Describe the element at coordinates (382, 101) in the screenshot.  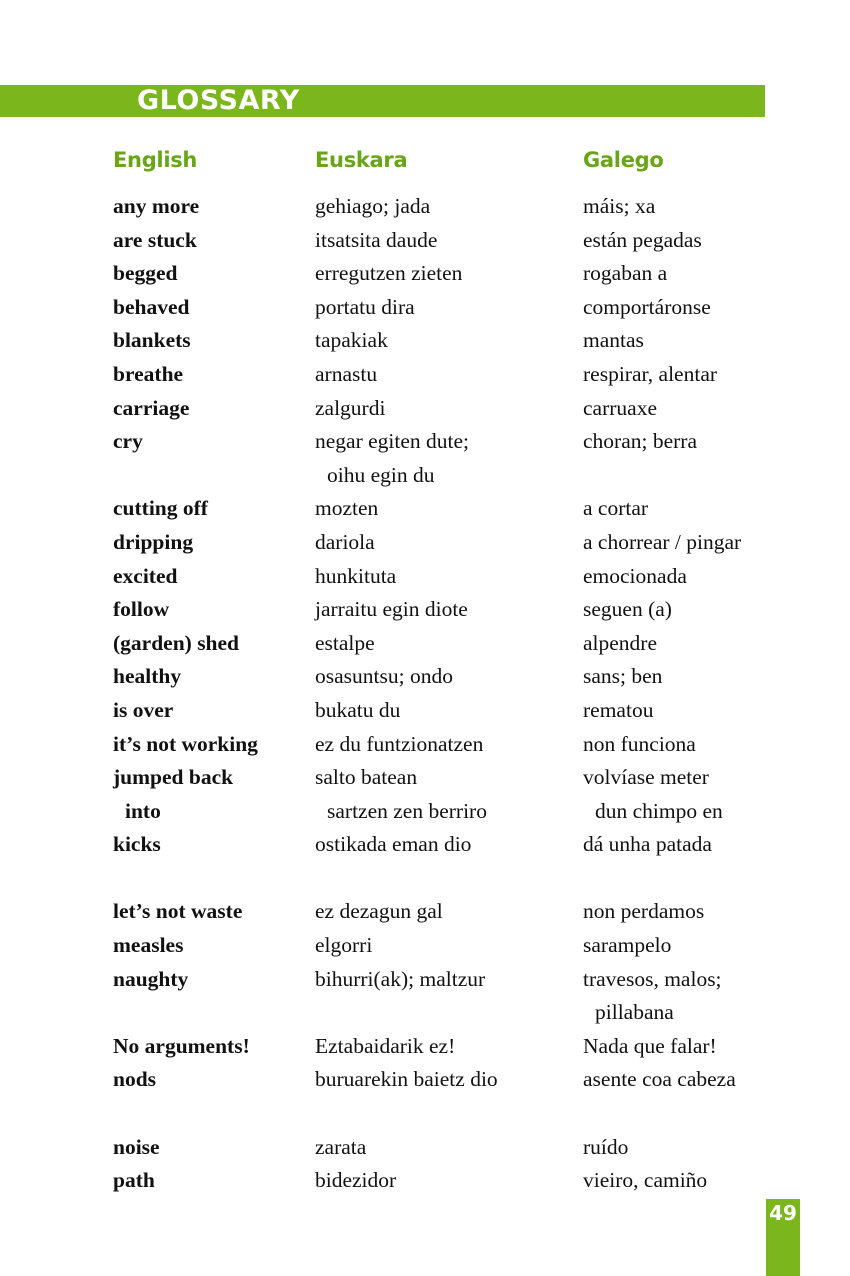
I see `glossary-banner: GLOSSARY` at that location.